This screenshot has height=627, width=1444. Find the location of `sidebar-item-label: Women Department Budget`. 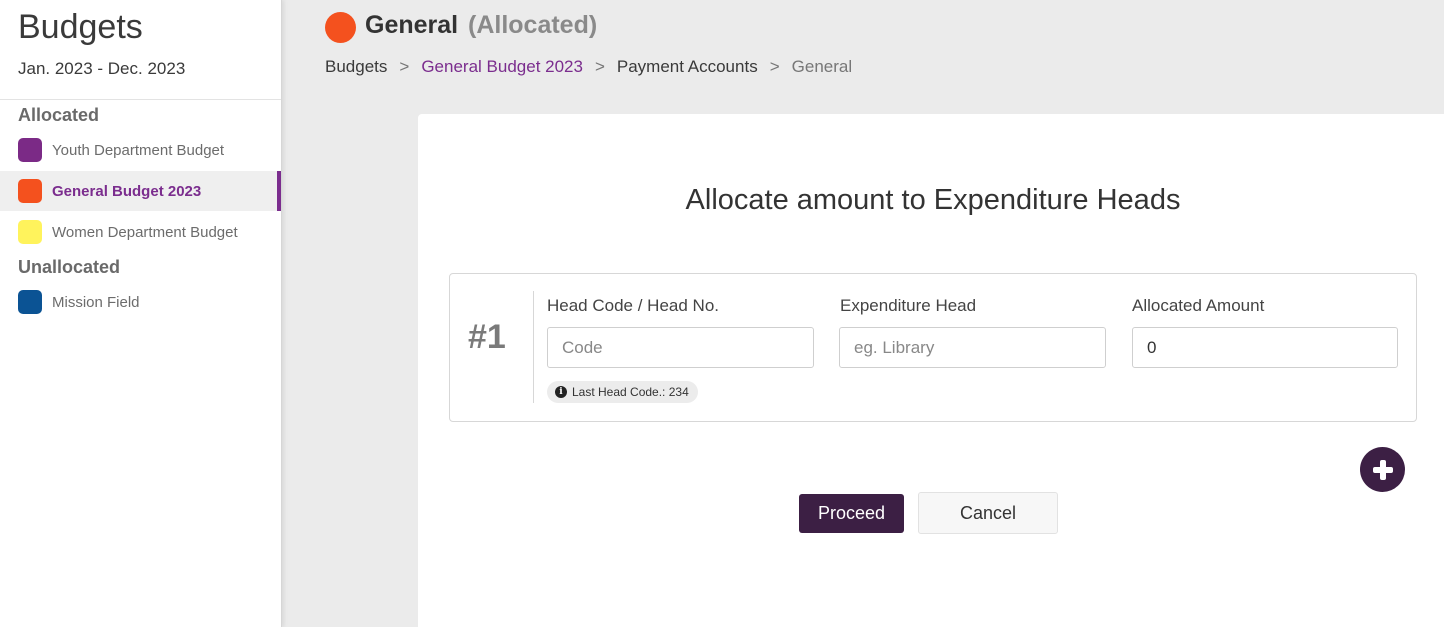

sidebar-item-label: Women Department Budget is located at coordinates (145, 232).